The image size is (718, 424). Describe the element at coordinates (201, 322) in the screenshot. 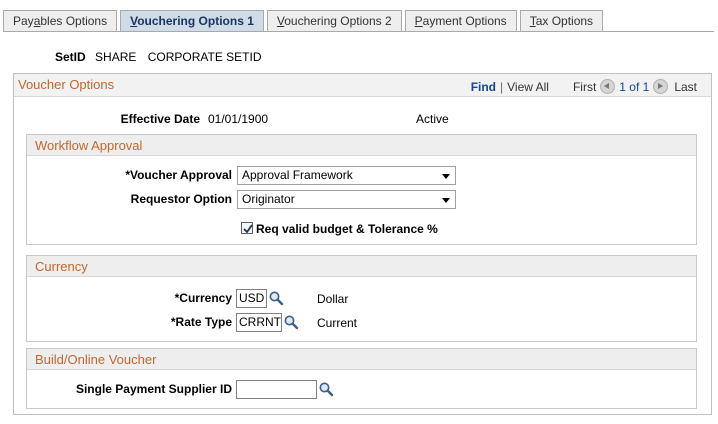

I see `rate-type-label: *Rate Type` at that location.